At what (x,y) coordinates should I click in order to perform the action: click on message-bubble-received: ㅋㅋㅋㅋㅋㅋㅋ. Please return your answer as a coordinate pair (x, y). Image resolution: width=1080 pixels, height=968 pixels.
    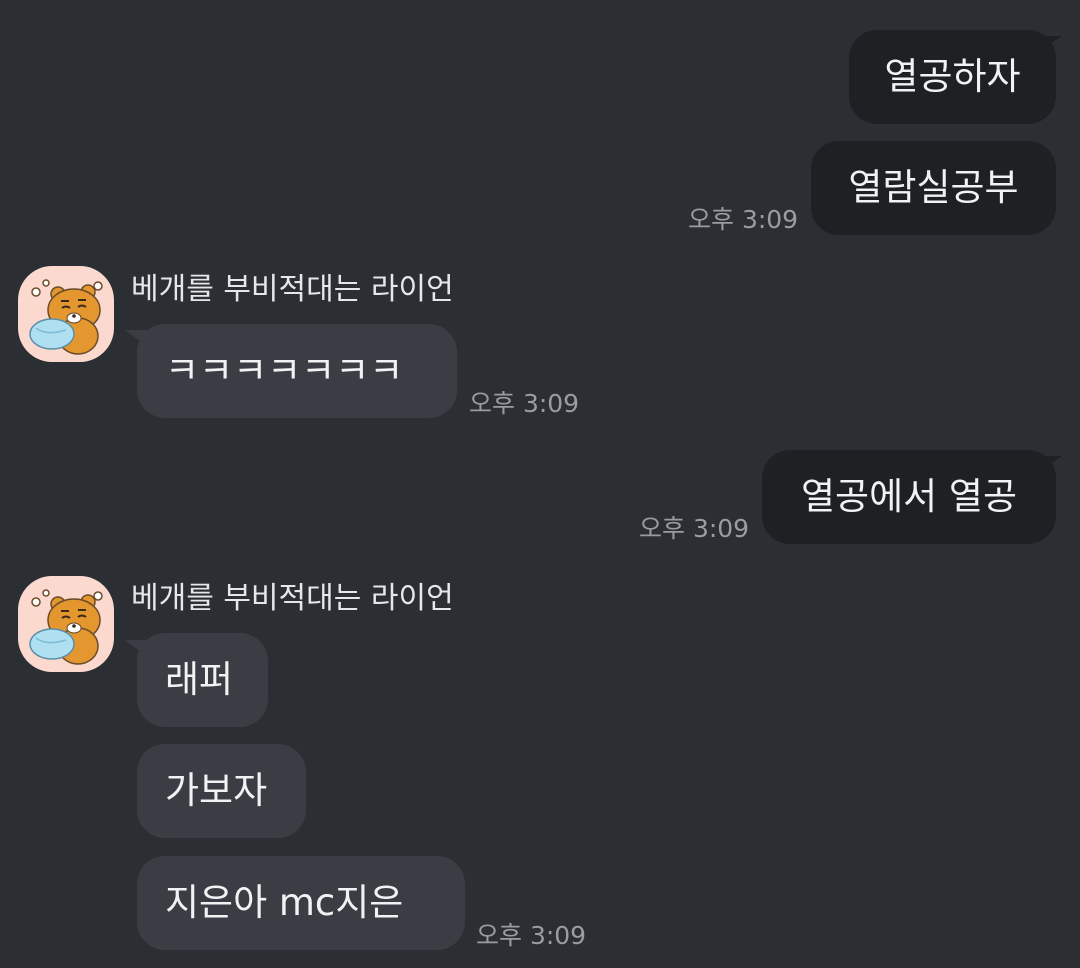
    Looking at the image, I should click on (297, 371).